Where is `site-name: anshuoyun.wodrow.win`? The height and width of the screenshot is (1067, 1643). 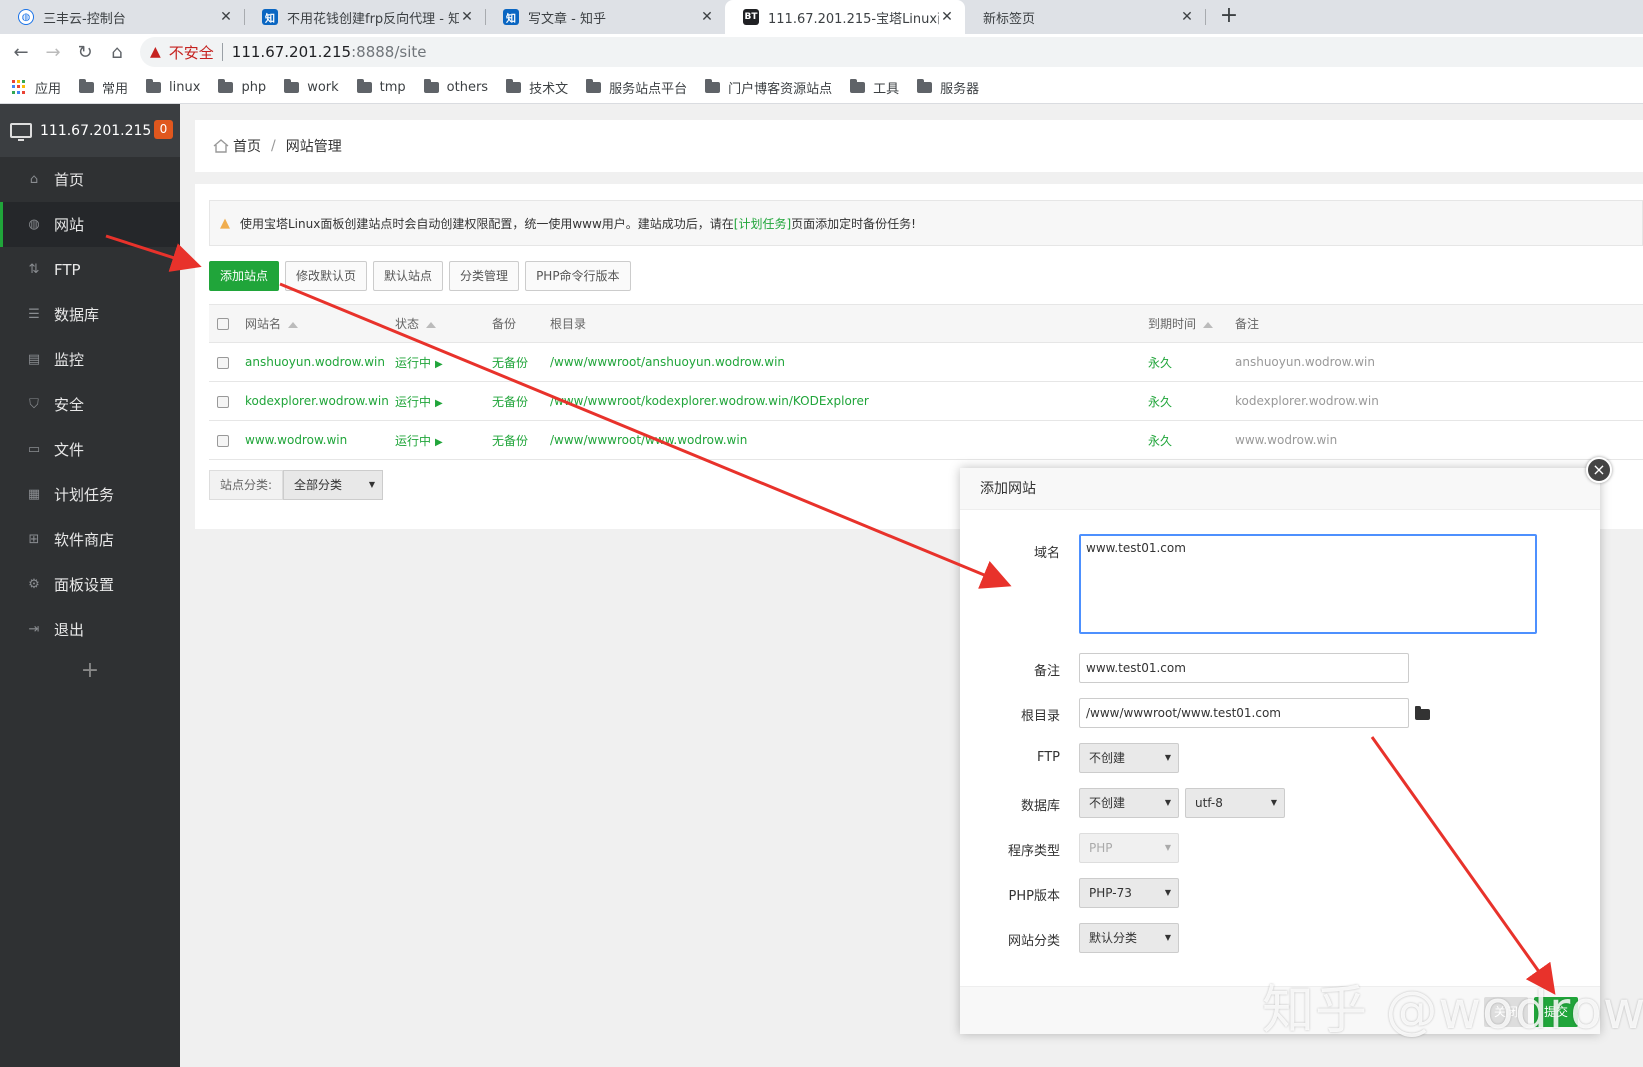 site-name: anshuoyun.wodrow.win is located at coordinates (320, 362).